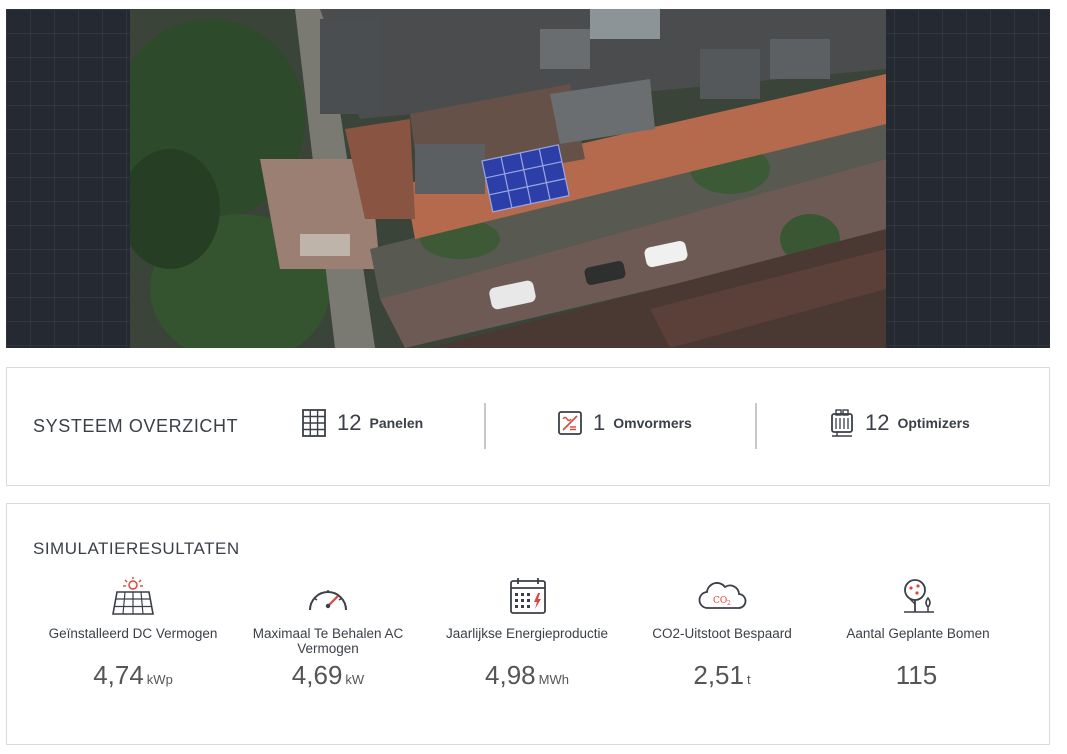 The image size is (1067, 754). Describe the element at coordinates (133, 596) in the screenshot. I see `solar-array-sun-icon` at that location.